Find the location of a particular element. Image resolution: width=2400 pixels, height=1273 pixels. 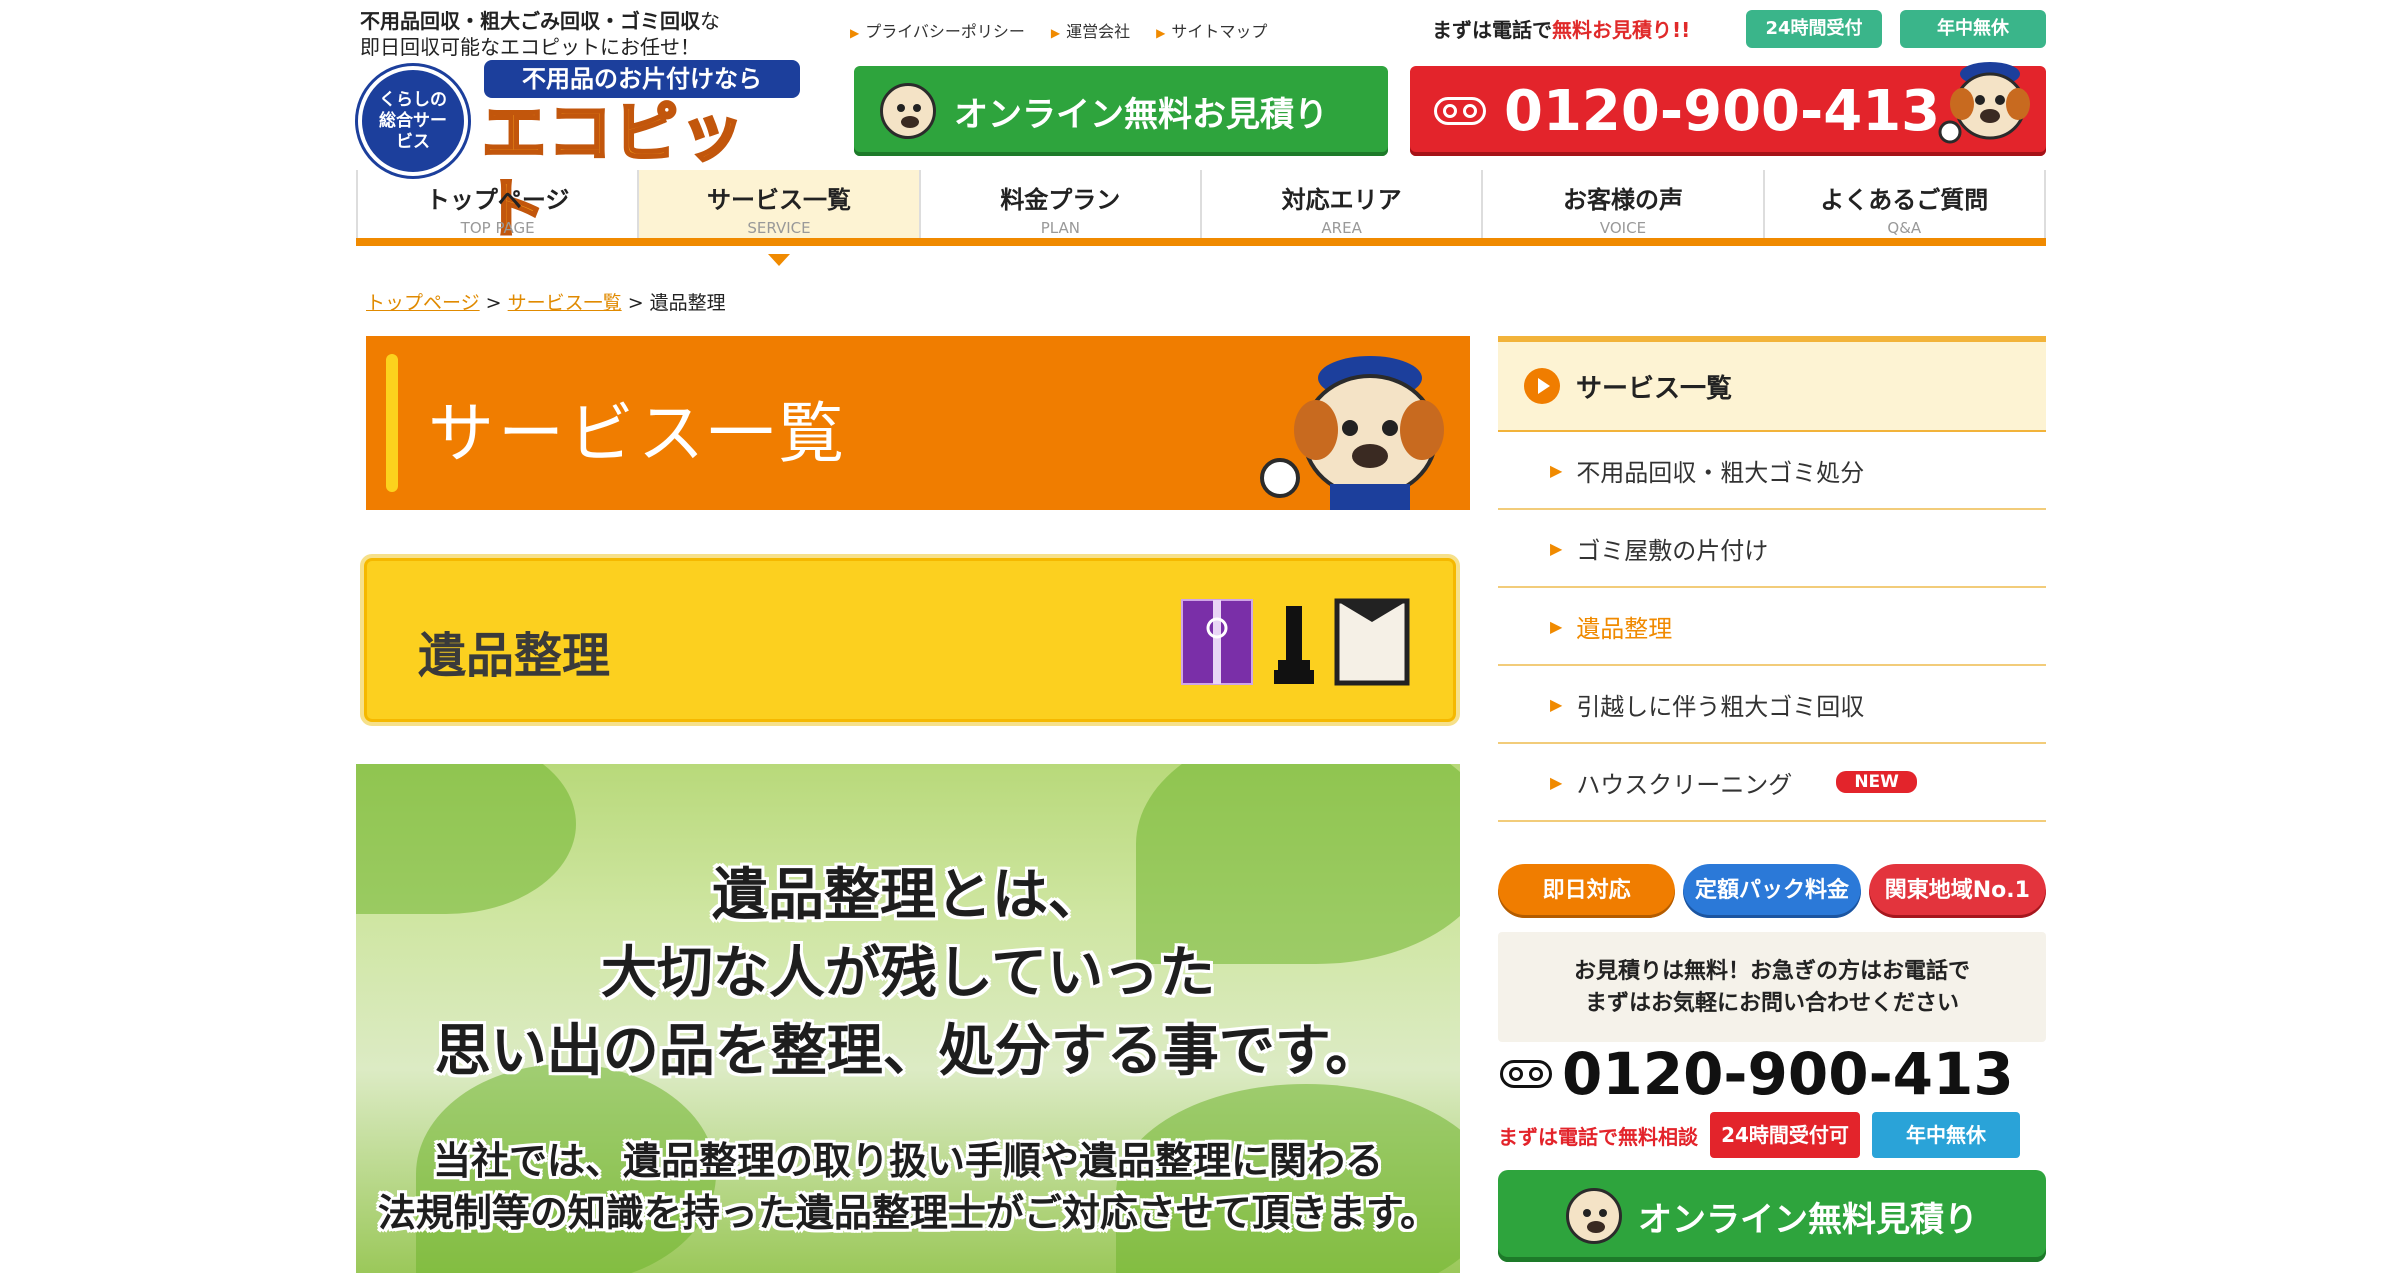

nav-faq: よくあるご質問 Q&A is located at coordinates (1904, 204).